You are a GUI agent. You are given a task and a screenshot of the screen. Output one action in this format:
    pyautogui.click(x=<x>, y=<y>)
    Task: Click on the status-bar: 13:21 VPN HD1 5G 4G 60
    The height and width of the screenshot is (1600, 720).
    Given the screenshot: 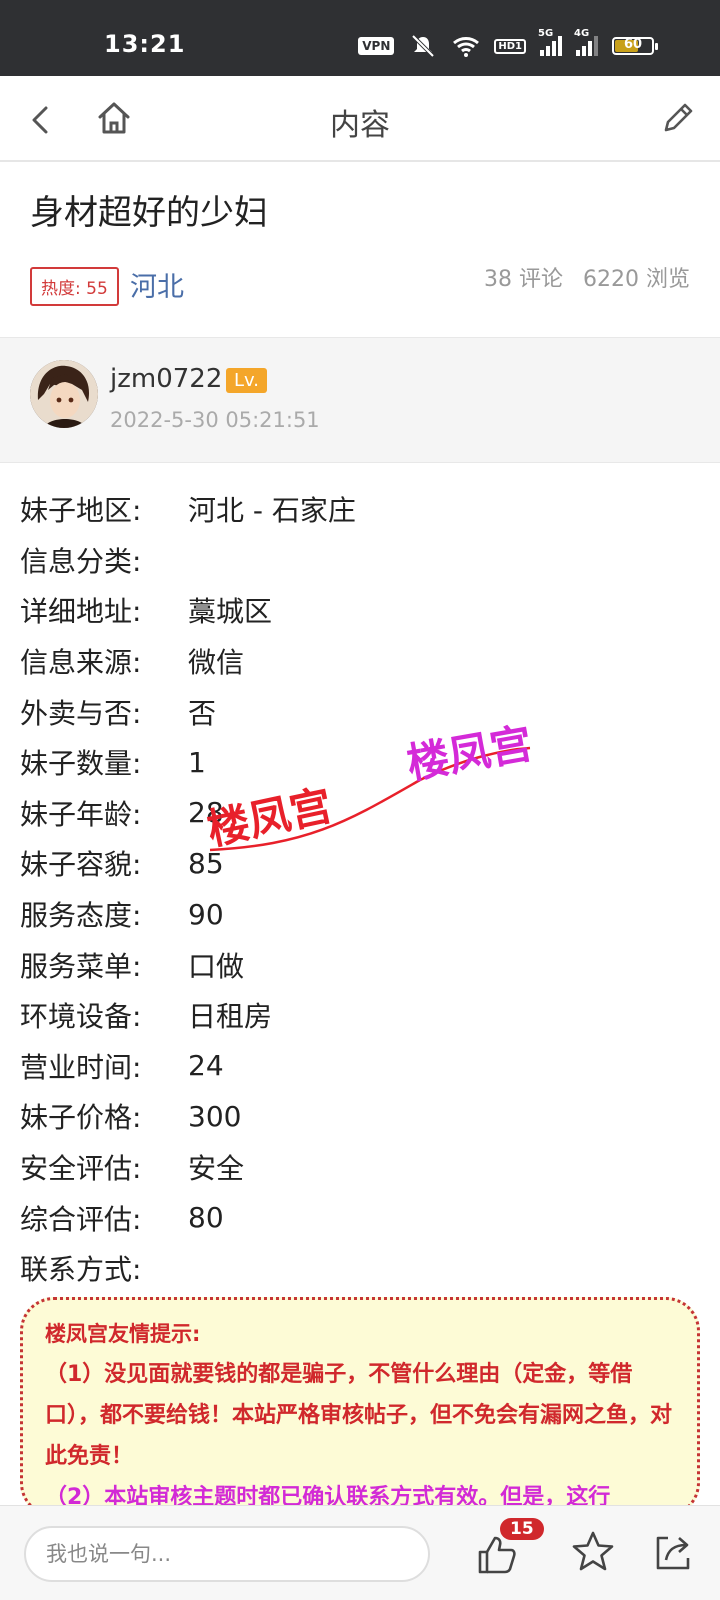 What is the action you would take?
    pyautogui.click(x=360, y=38)
    